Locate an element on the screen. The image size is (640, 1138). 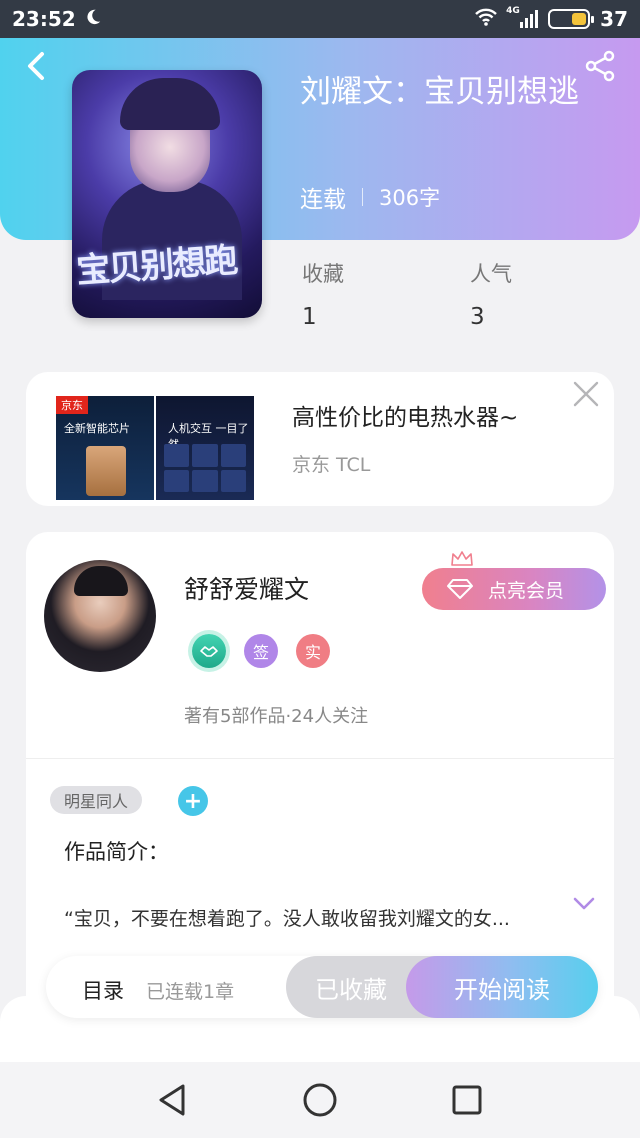
network-type: 4G is located at coordinates (513, 11).